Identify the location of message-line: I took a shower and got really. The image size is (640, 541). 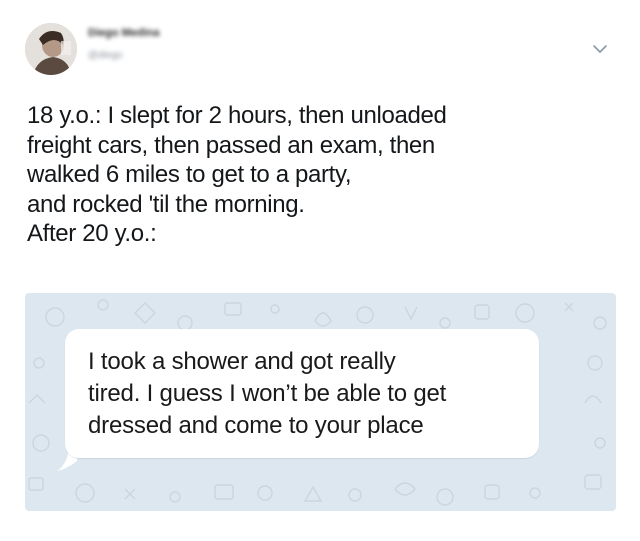
(242, 361).